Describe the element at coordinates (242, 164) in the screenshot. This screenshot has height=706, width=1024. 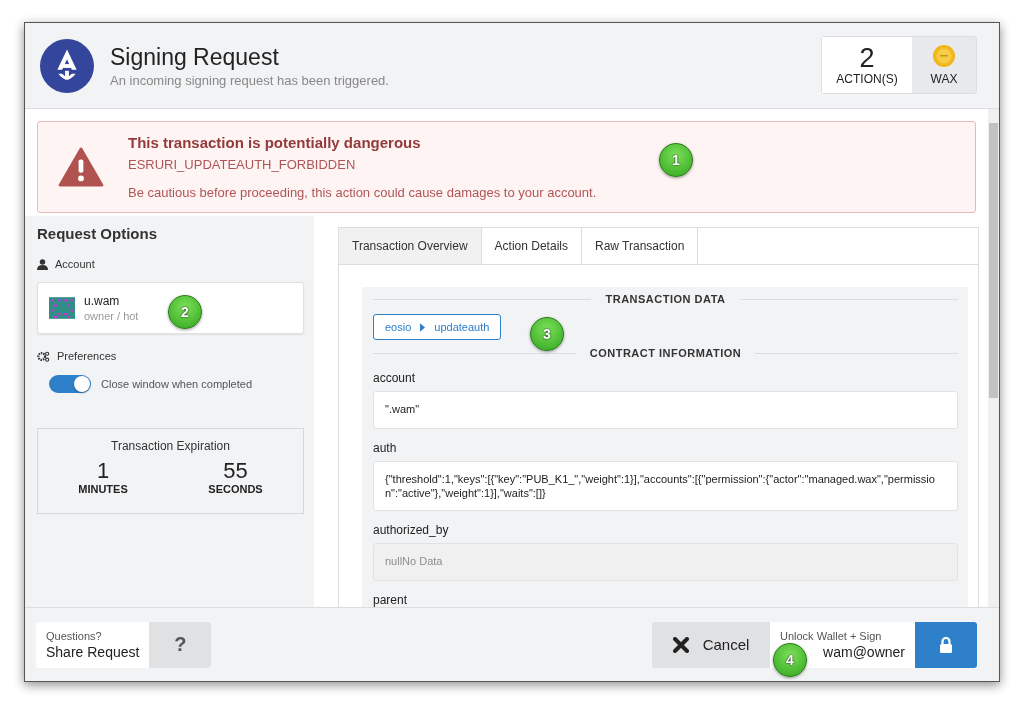
I see `error-code: ESRURI_UPDATEAUTH_FORBIDDEN` at that location.